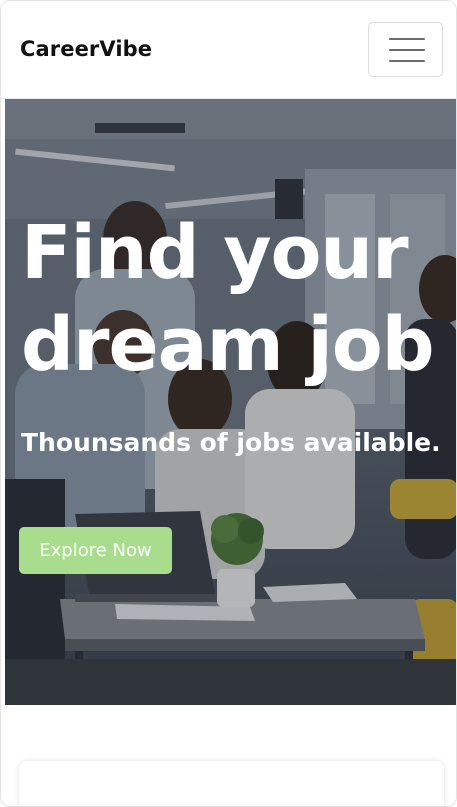 This screenshot has height=807, width=457. I want to click on menu-toggle-button, so click(405, 49).